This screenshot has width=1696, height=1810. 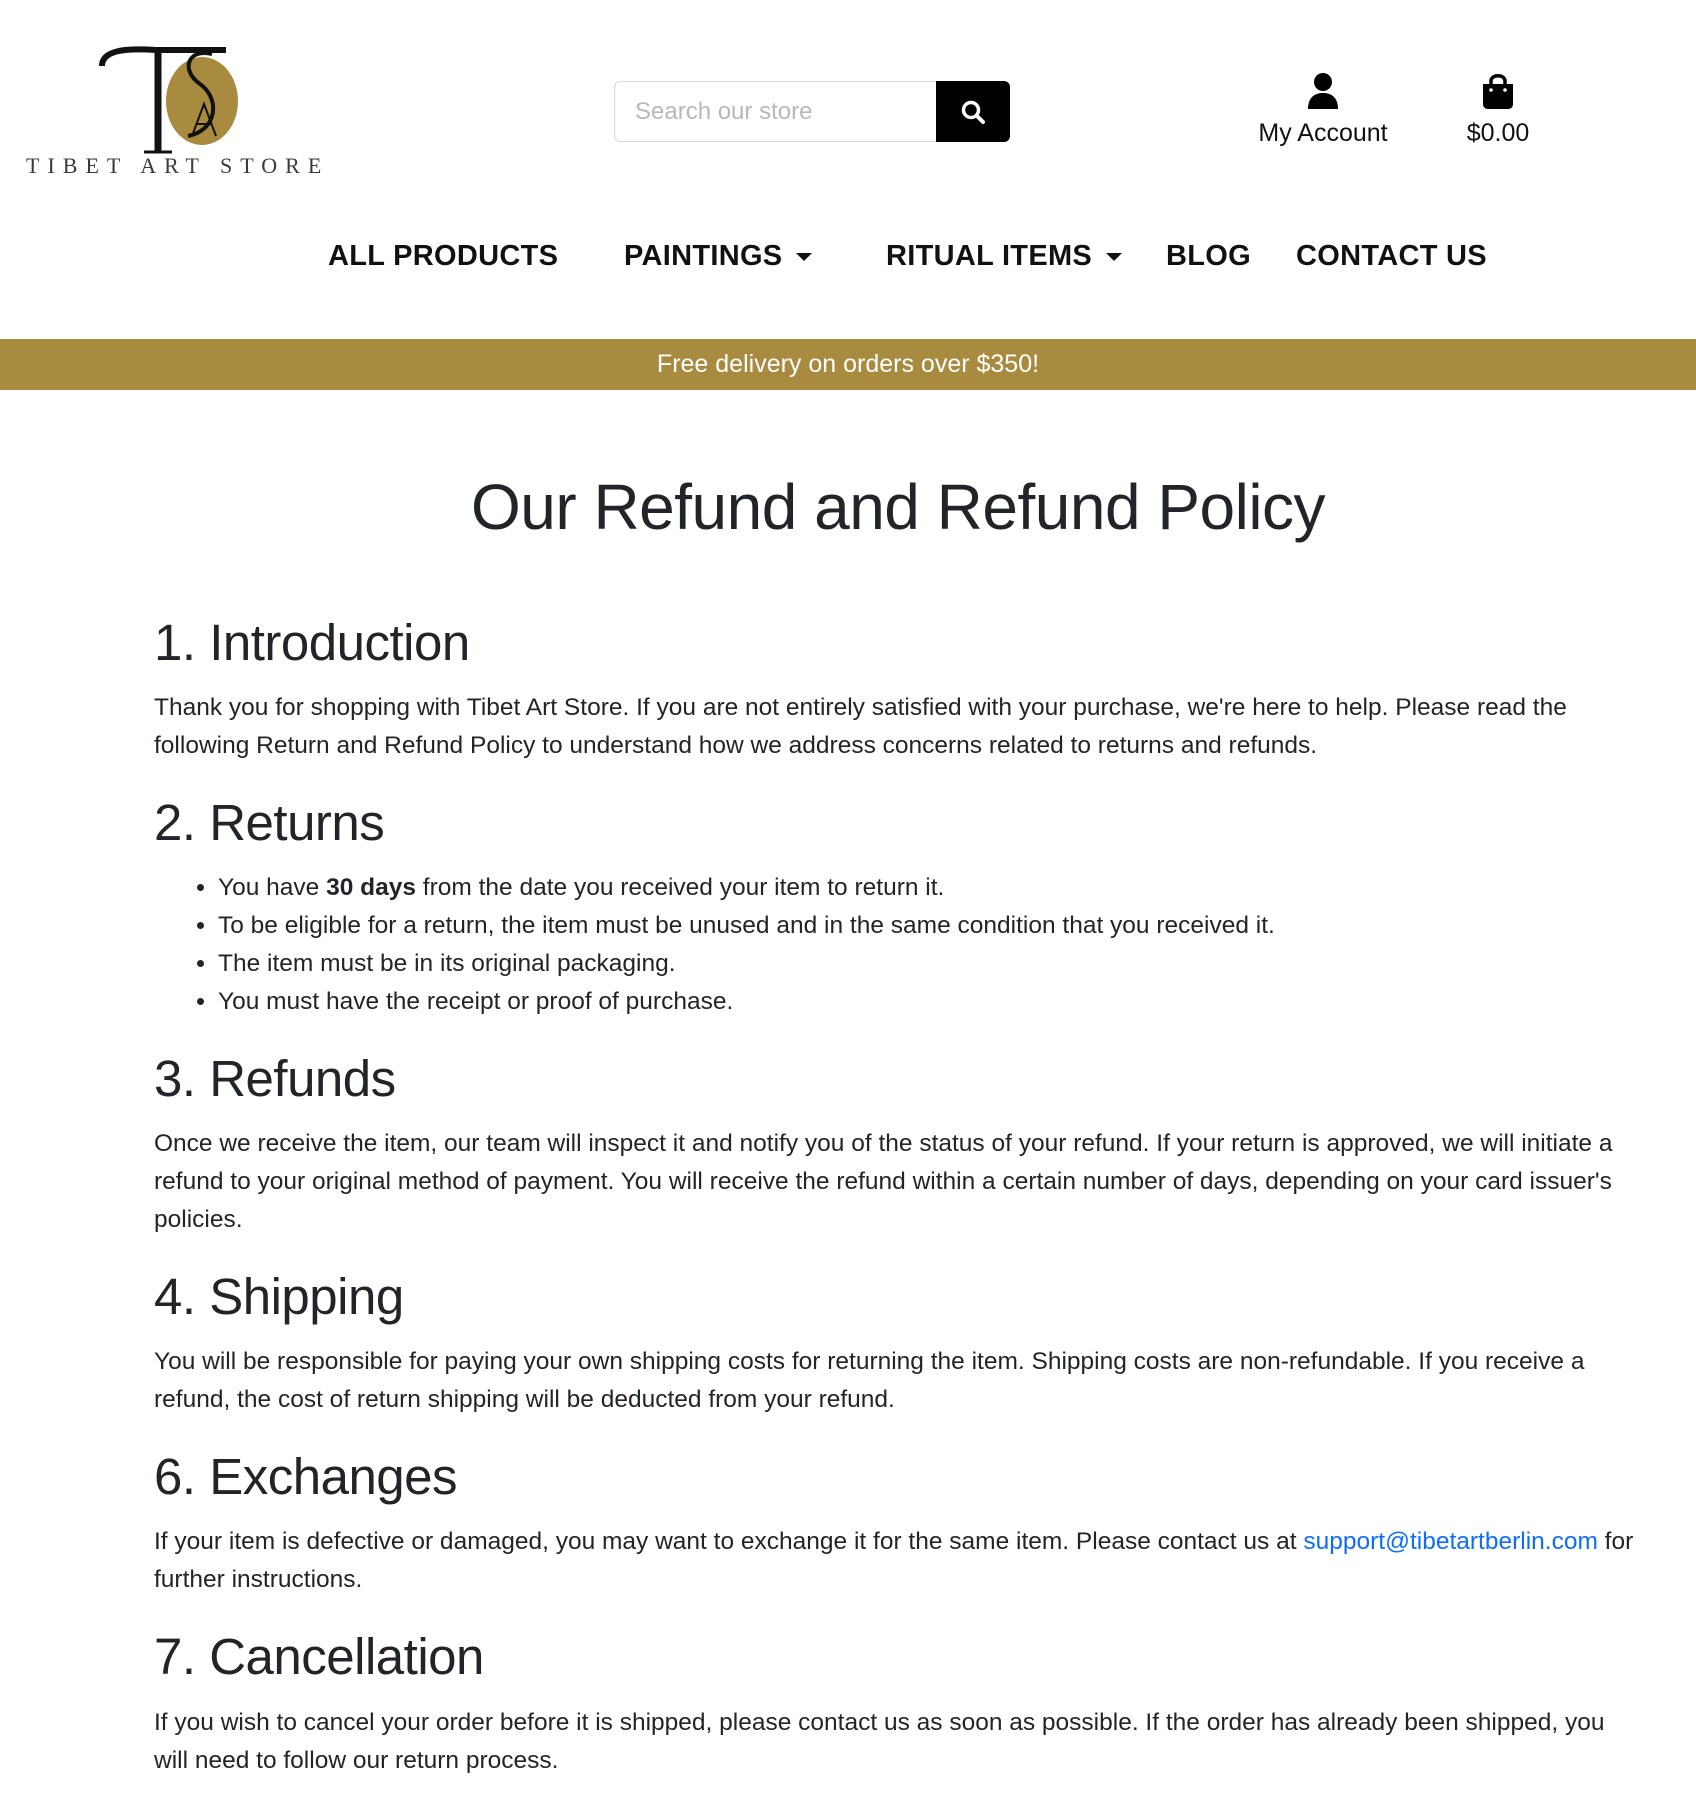 What do you see at coordinates (775, 111) in the screenshot?
I see `search-input` at bounding box center [775, 111].